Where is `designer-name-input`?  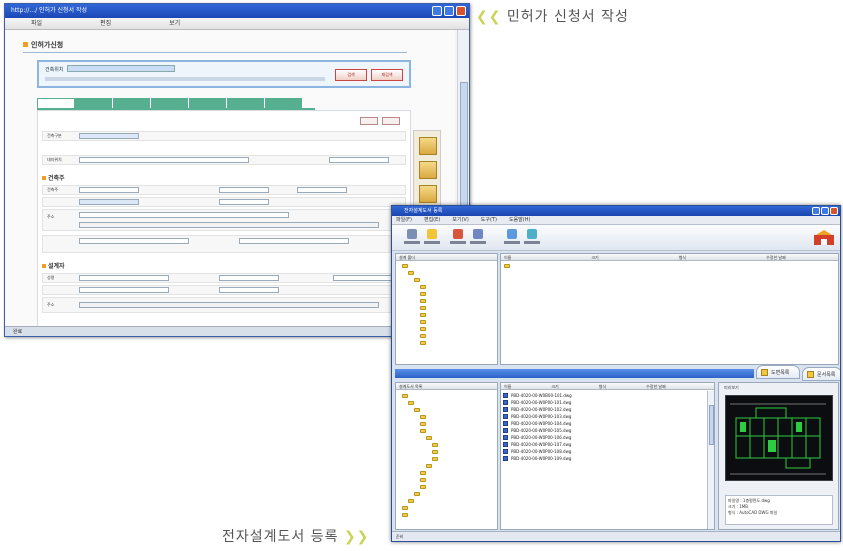 designer-name-input is located at coordinates (124, 278).